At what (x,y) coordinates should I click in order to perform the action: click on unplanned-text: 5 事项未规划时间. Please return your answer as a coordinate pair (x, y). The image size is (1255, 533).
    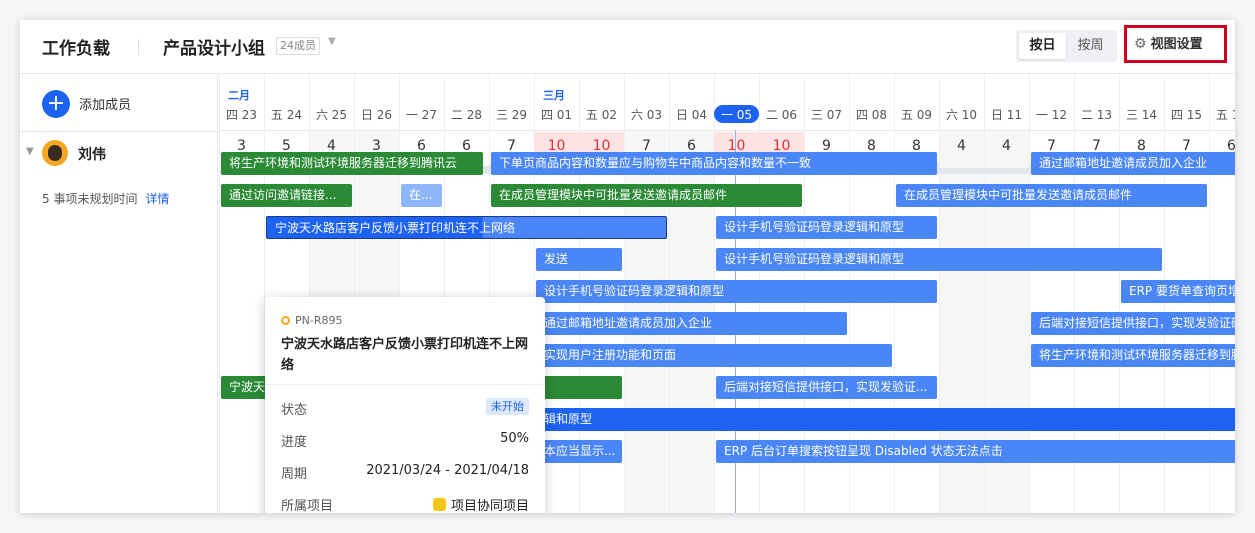
    Looking at the image, I should click on (90, 199).